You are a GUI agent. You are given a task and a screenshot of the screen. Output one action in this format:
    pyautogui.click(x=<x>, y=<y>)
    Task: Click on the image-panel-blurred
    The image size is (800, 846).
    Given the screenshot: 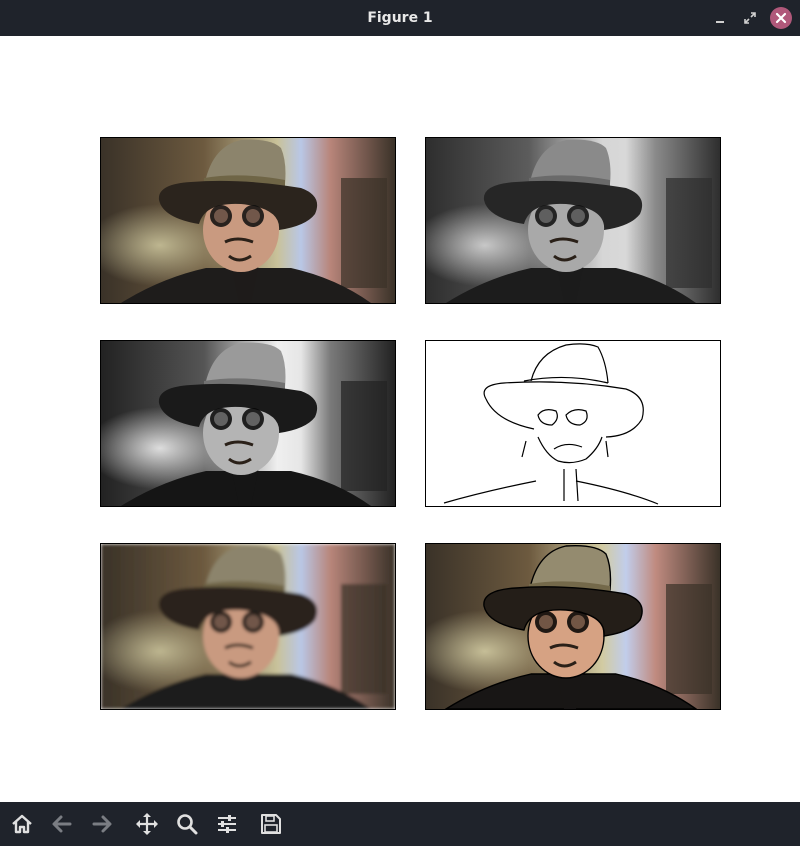 What is the action you would take?
    pyautogui.click(x=248, y=626)
    